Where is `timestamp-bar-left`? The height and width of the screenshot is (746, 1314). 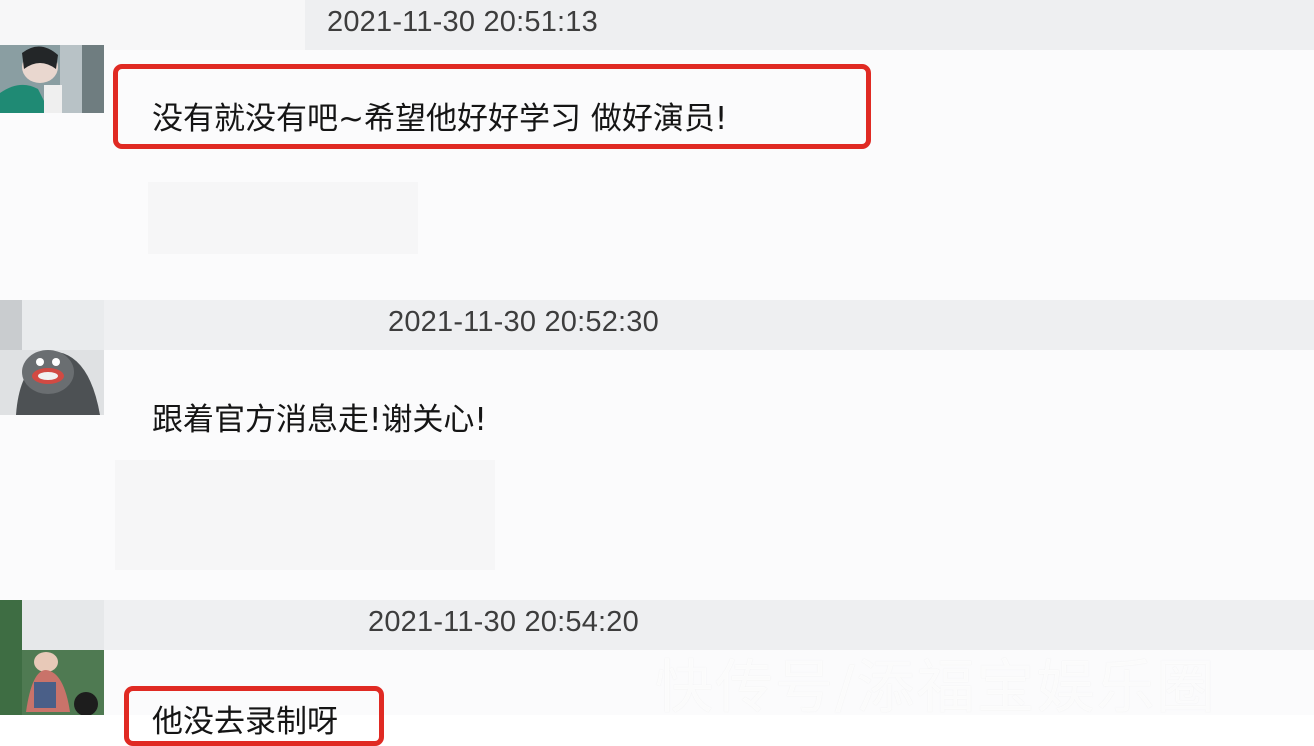 timestamp-bar-left is located at coordinates (152, 25).